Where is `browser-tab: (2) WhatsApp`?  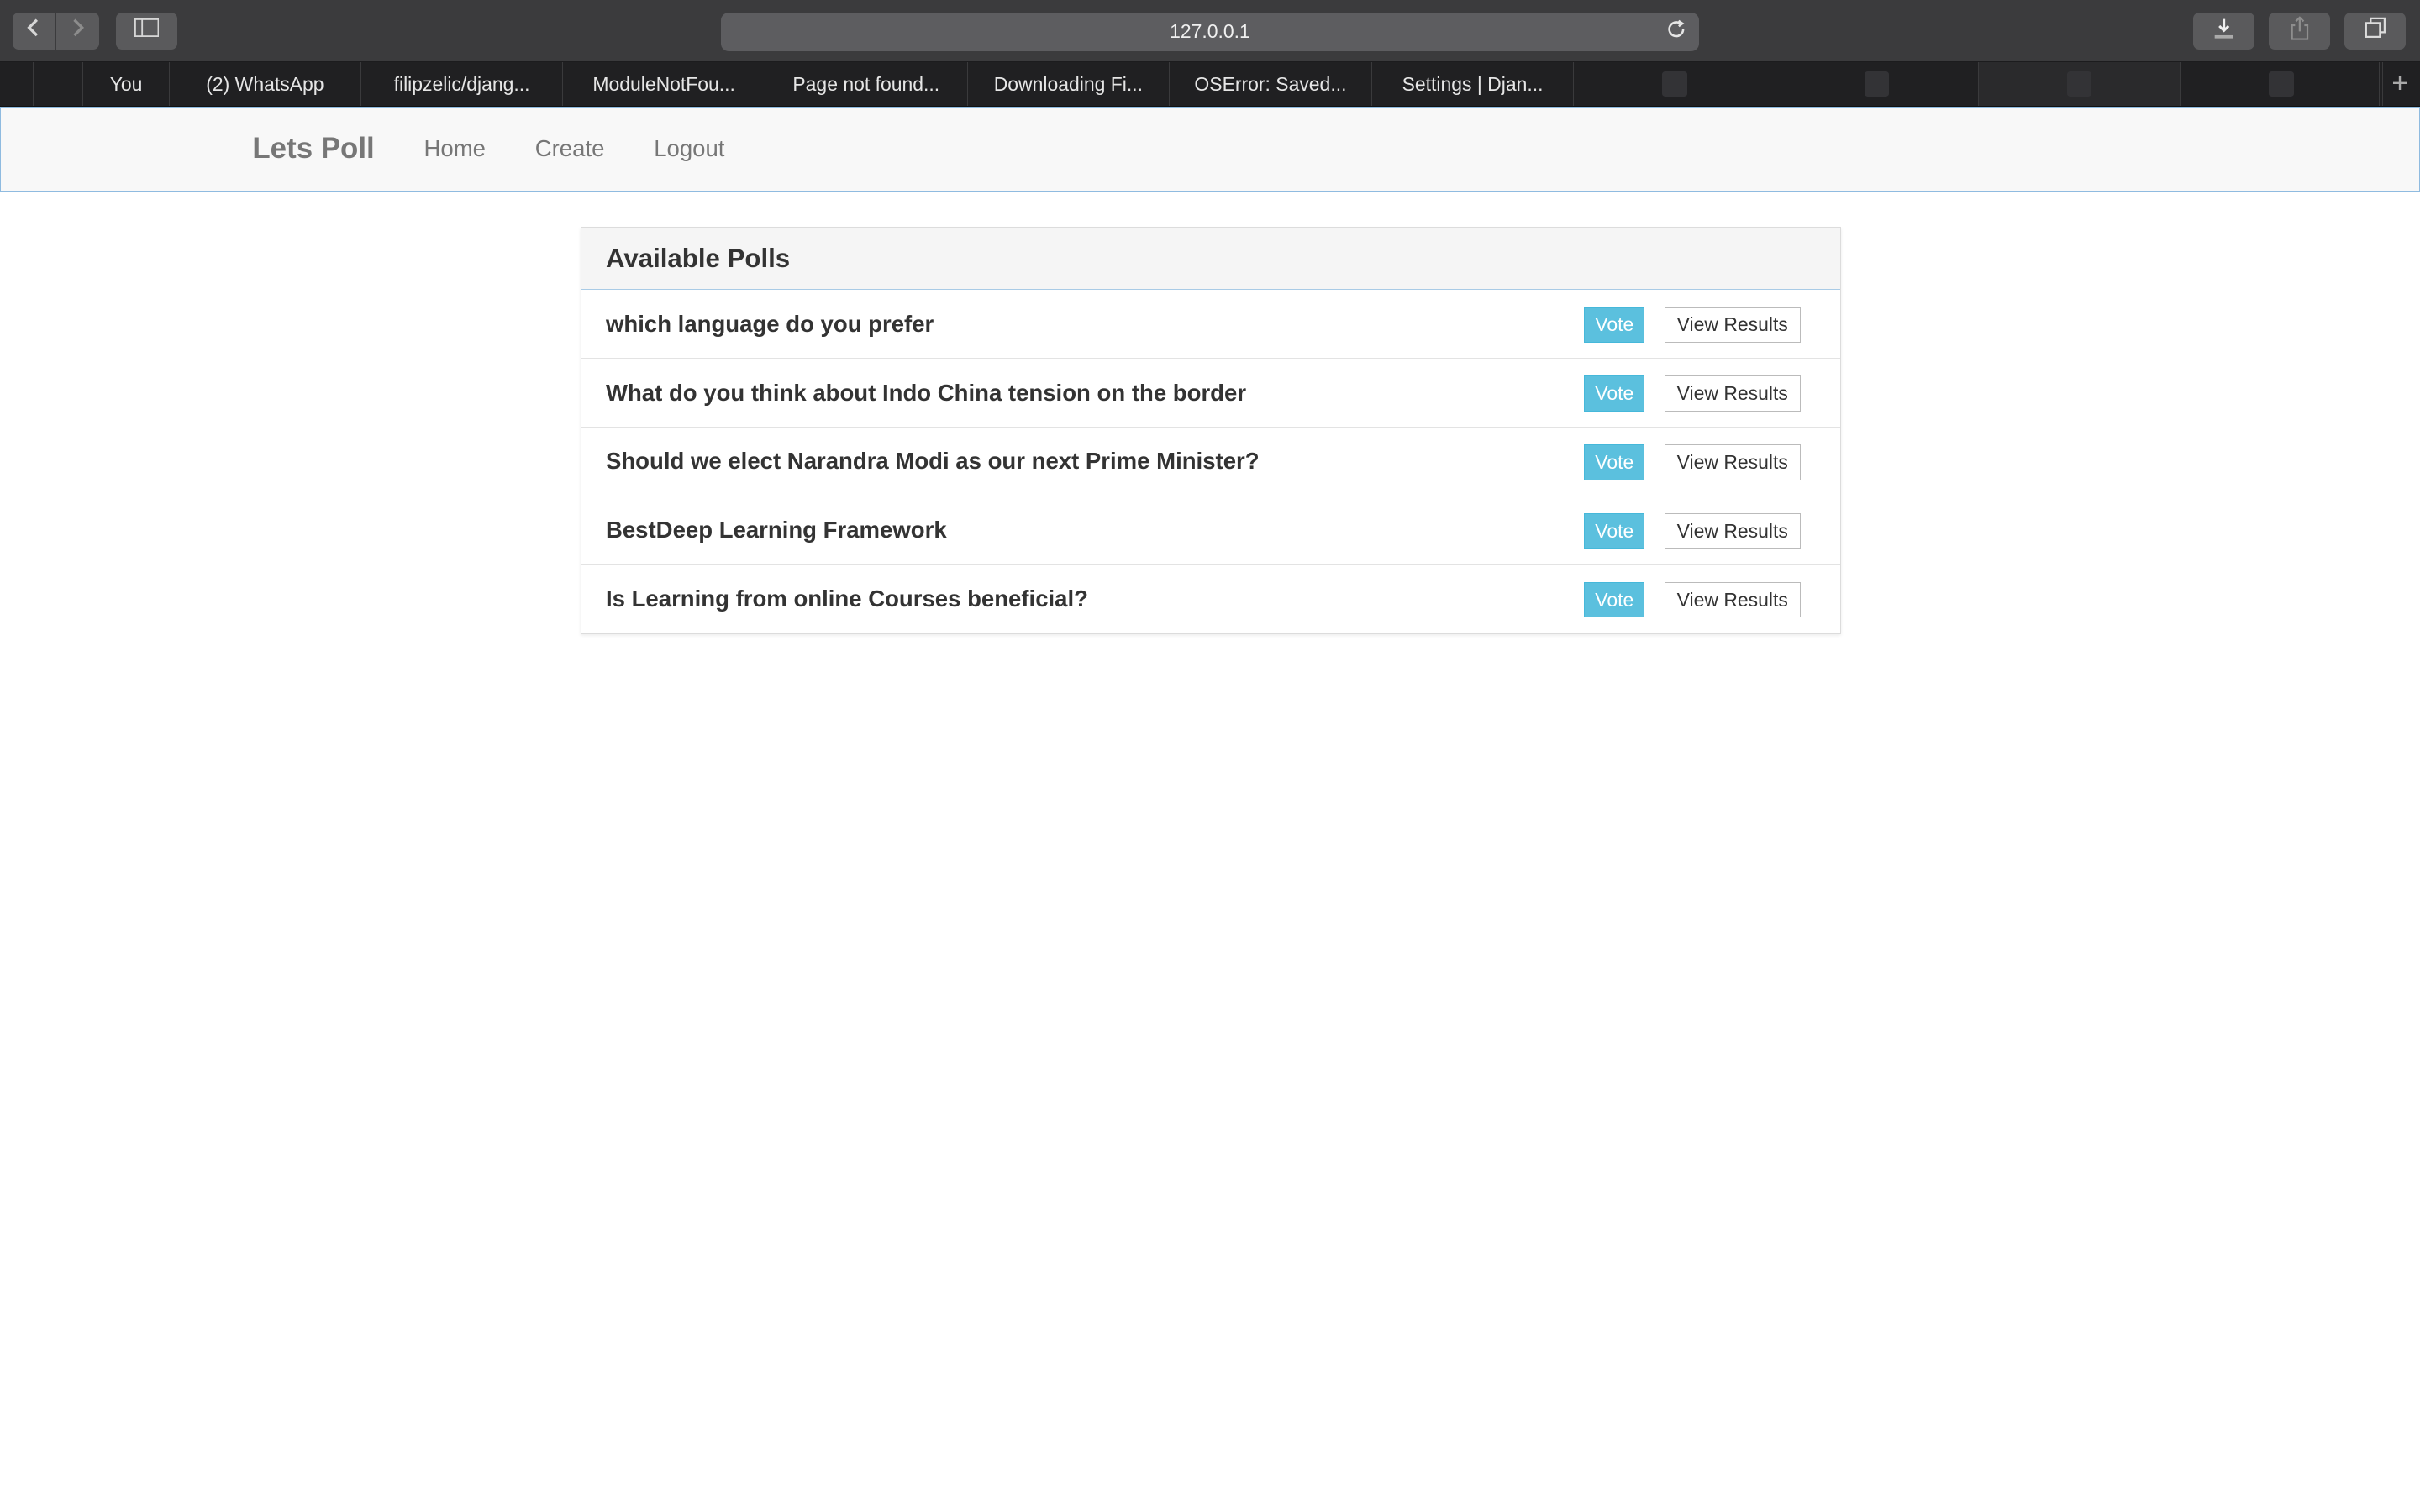 browser-tab: (2) WhatsApp is located at coordinates (265, 84).